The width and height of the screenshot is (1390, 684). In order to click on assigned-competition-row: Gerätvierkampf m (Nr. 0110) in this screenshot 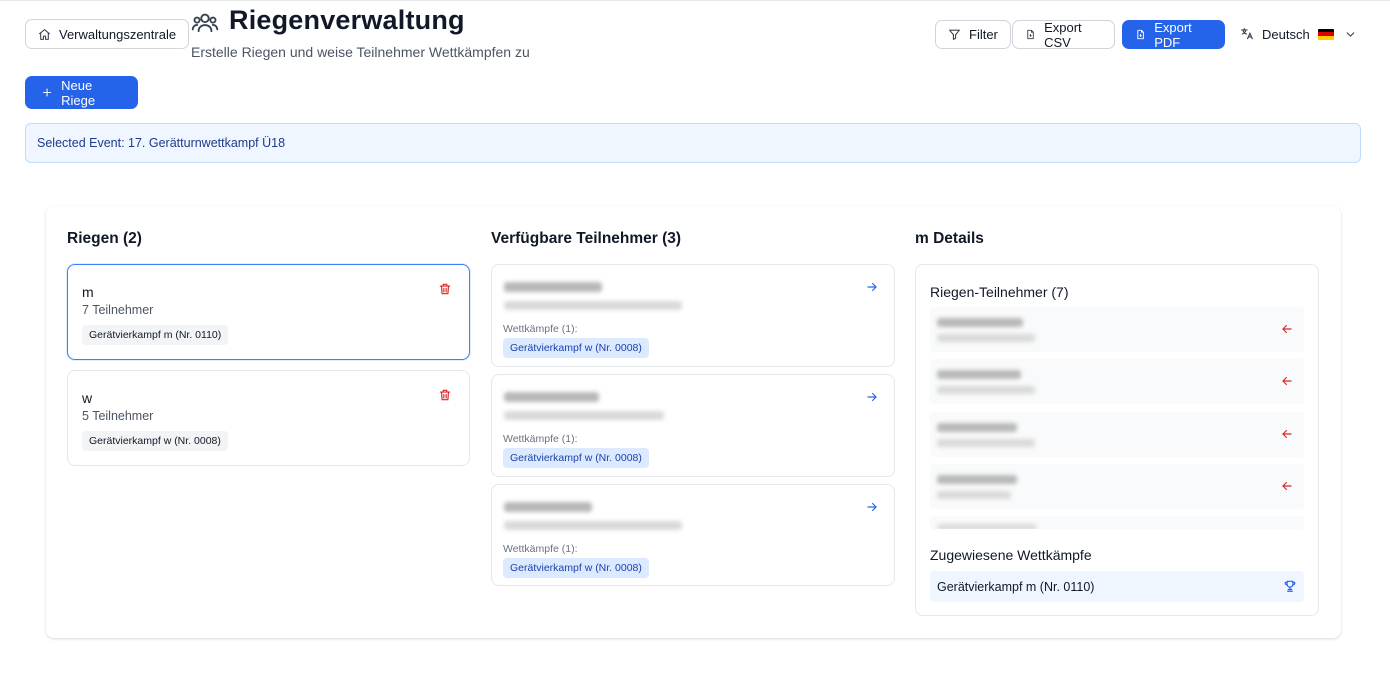, I will do `click(1117, 586)`.